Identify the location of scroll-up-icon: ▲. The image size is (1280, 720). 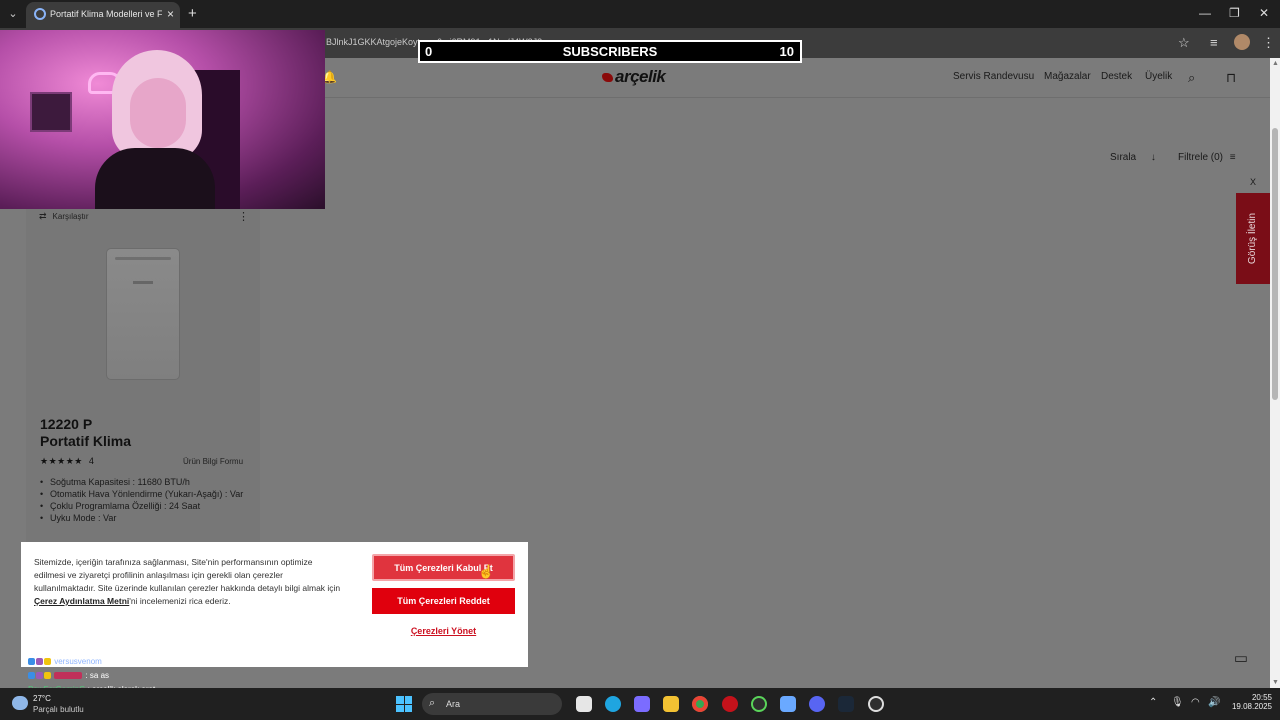
(1275, 63).